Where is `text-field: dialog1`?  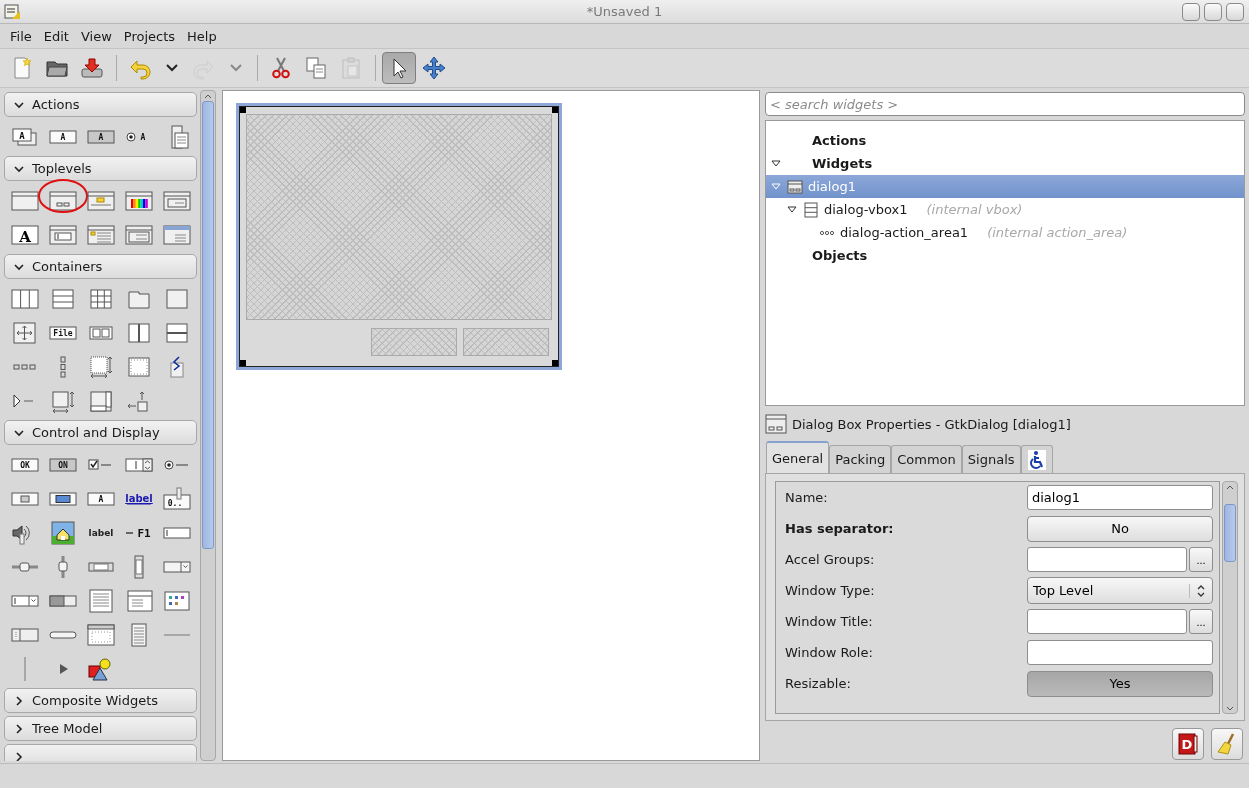
text-field: dialog1 is located at coordinates (1120, 497).